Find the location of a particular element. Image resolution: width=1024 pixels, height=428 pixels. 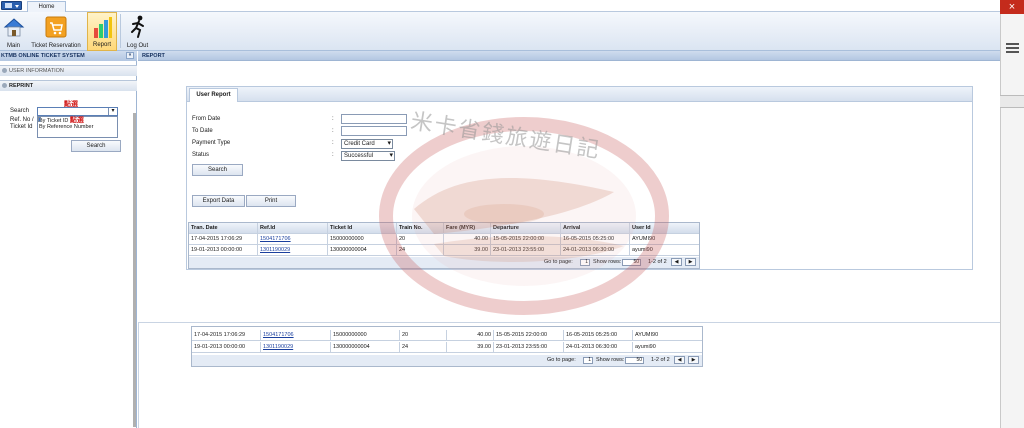

status-select: Successful ▾ is located at coordinates (368, 156).